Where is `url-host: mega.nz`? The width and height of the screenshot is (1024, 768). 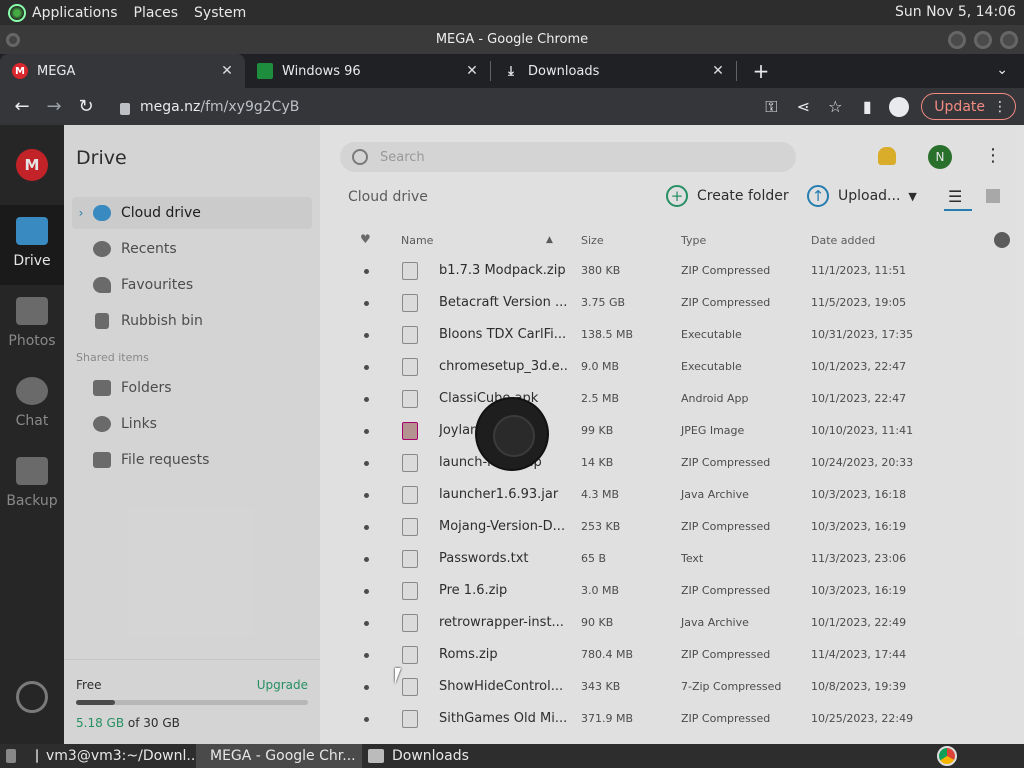 url-host: mega.nz is located at coordinates (170, 106).